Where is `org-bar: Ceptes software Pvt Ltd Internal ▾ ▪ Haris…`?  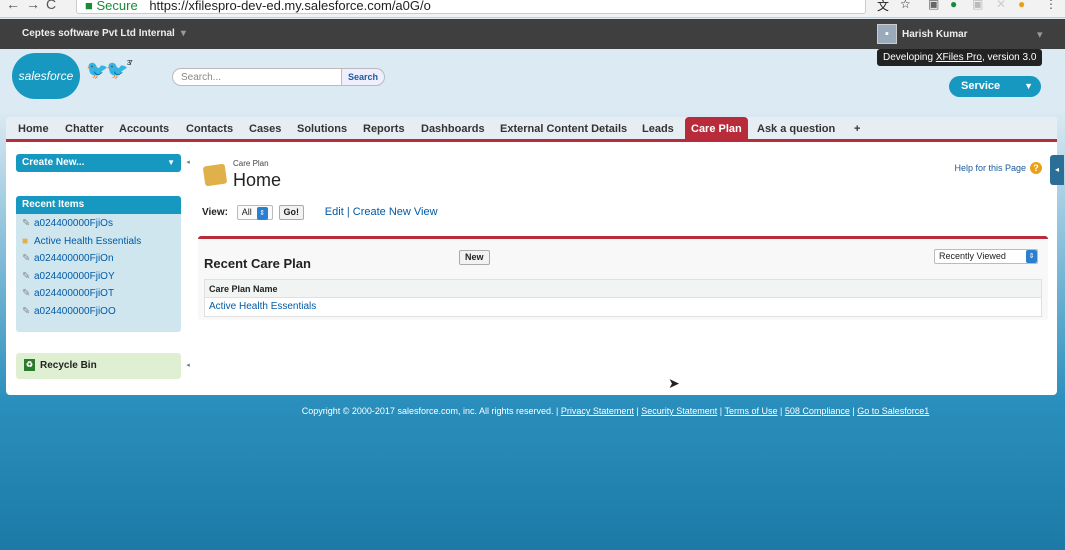 org-bar: Ceptes software Pvt Ltd Internal ▾ ▪ Haris… is located at coordinates (532, 34).